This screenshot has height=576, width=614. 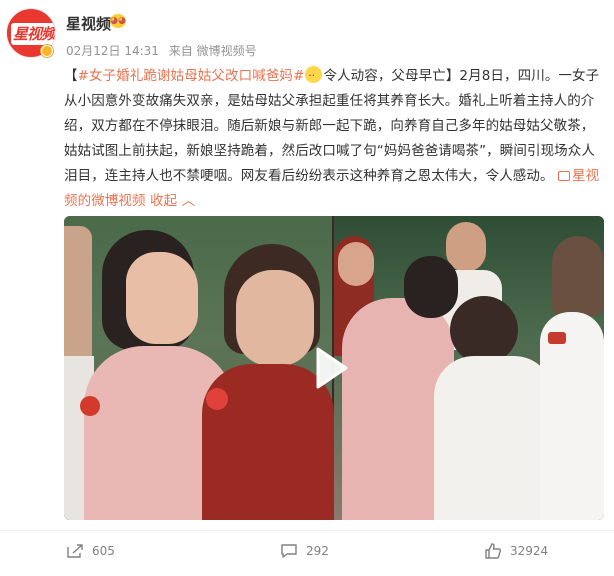 What do you see at coordinates (47, 51) in the screenshot?
I see `verified-badge-icon` at bounding box center [47, 51].